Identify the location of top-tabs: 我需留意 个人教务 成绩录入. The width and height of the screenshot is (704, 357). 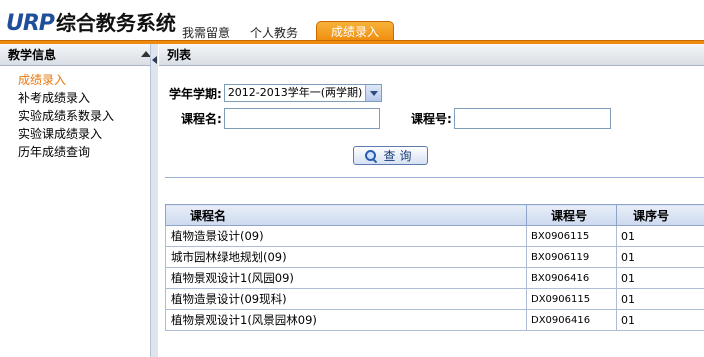
(283, 31).